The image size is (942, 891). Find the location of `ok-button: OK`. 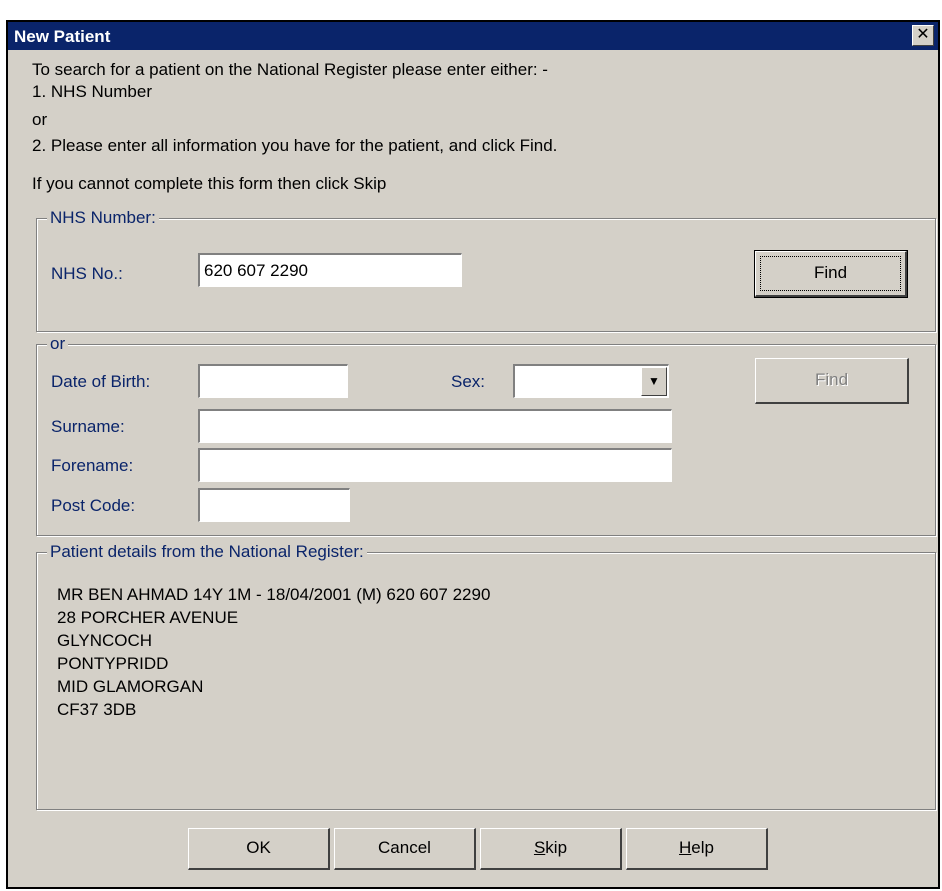

ok-button: OK is located at coordinates (259, 849).